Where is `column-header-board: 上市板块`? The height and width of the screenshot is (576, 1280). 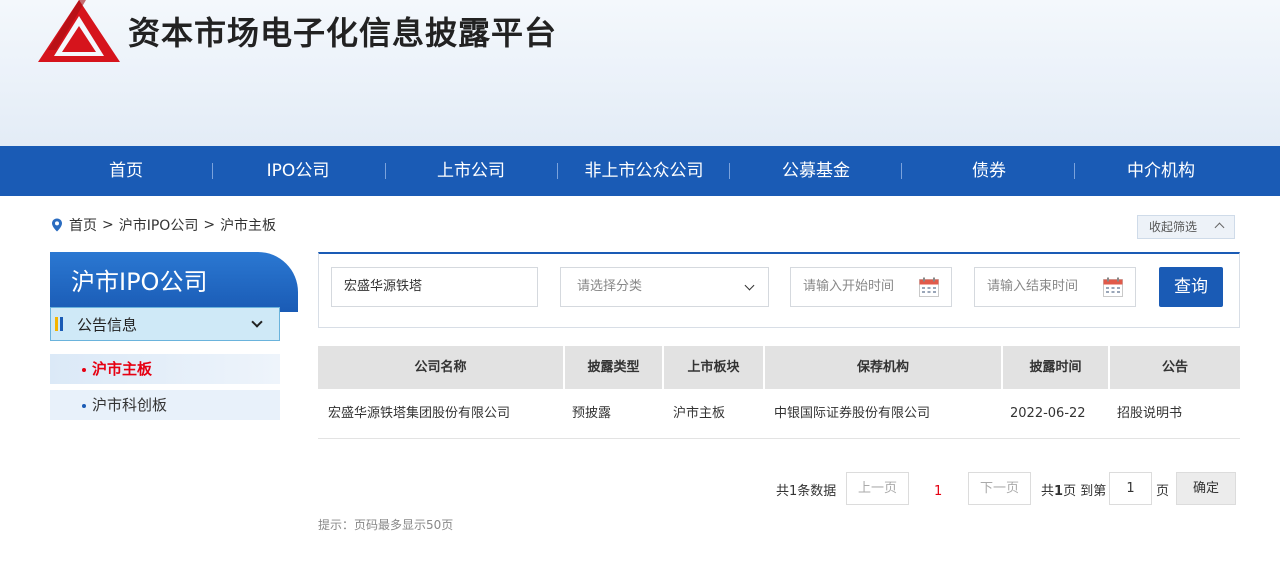
column-header-board: 上市板块 is located at coordinates (713, 367).